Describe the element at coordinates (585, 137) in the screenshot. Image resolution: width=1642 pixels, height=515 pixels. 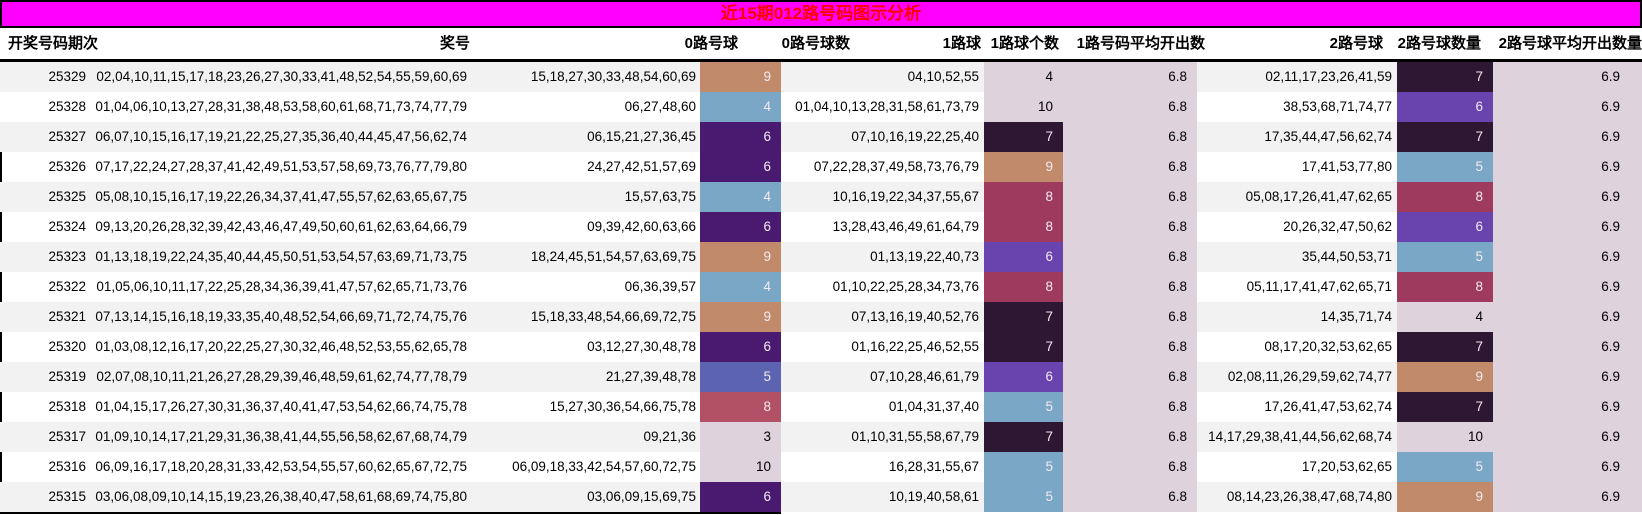
I see `cell-road0-balls: 06,15,21,27,36,45` at that location.